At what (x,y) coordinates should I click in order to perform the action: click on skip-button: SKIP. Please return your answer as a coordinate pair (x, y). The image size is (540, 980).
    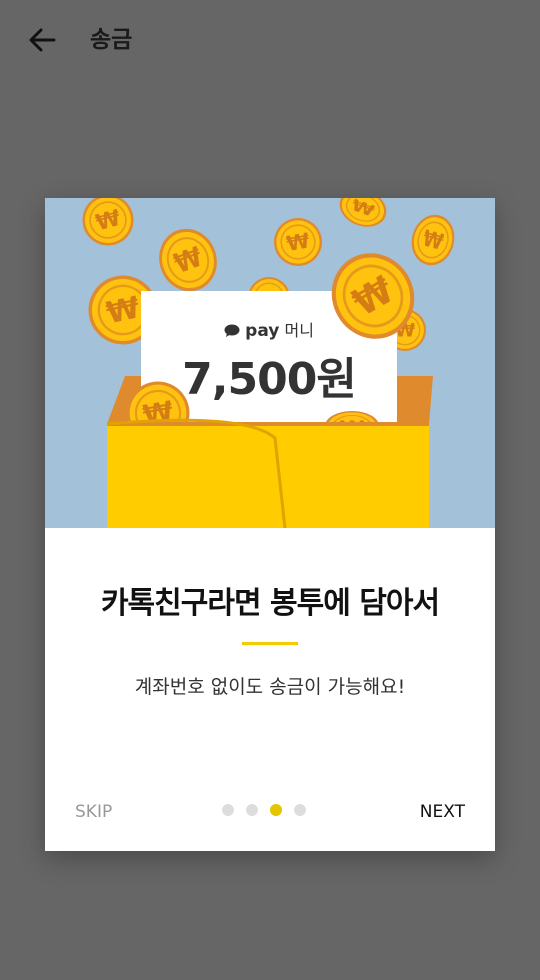
    Looking at the image, I should click on (93, 812).